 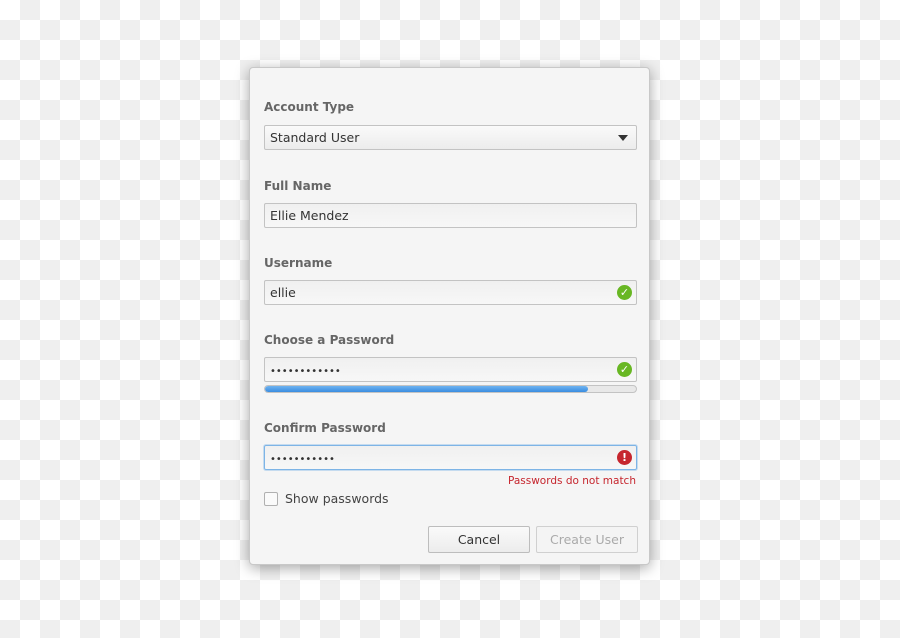 What do you see at coordinates (623, 138) in the screenshot?
I see `dropdown-arrow-icon` at bounding box center [623, 138].